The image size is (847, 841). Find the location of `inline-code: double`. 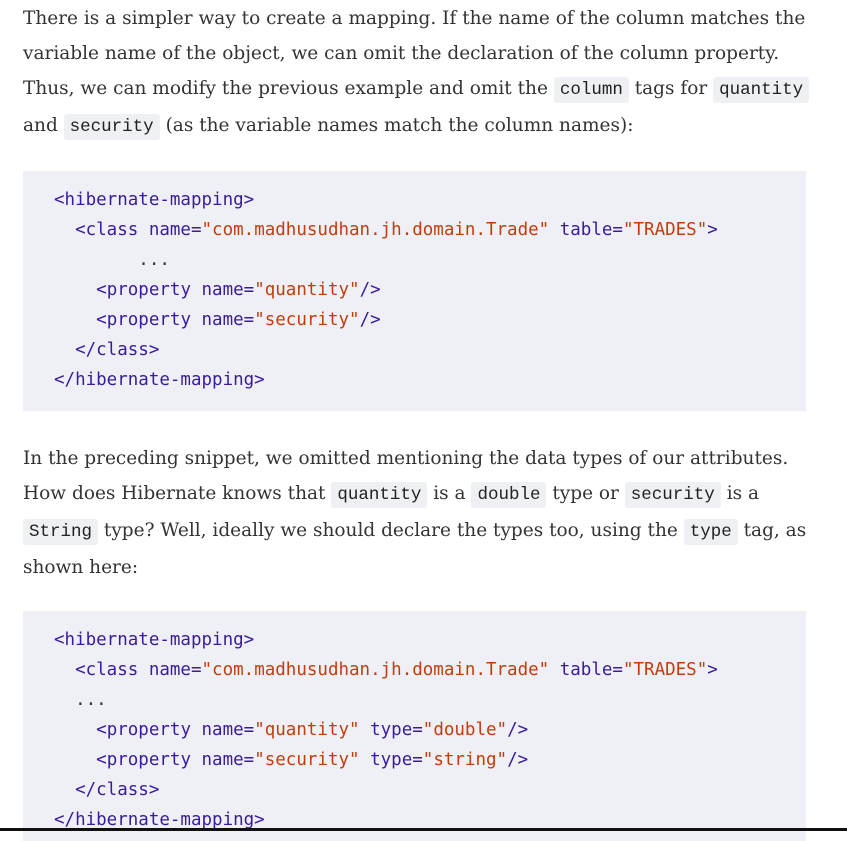

inline-code: double is located at coordinates (509, 495).